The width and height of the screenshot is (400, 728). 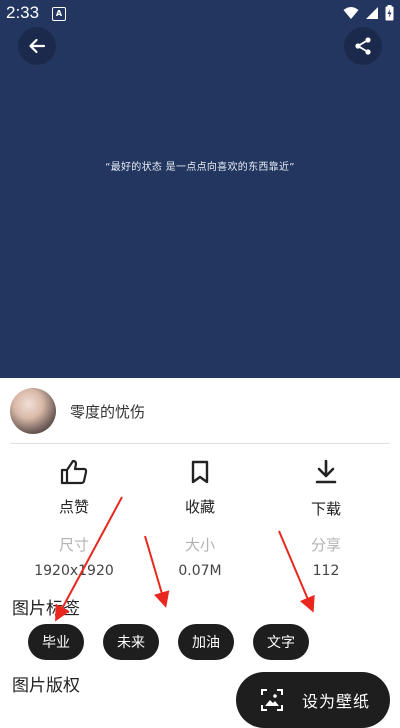 What do you see at coordinates (200, 487) in the screenshot?
I see `favorite-button: 收藏` at bounding box center [200, 487].